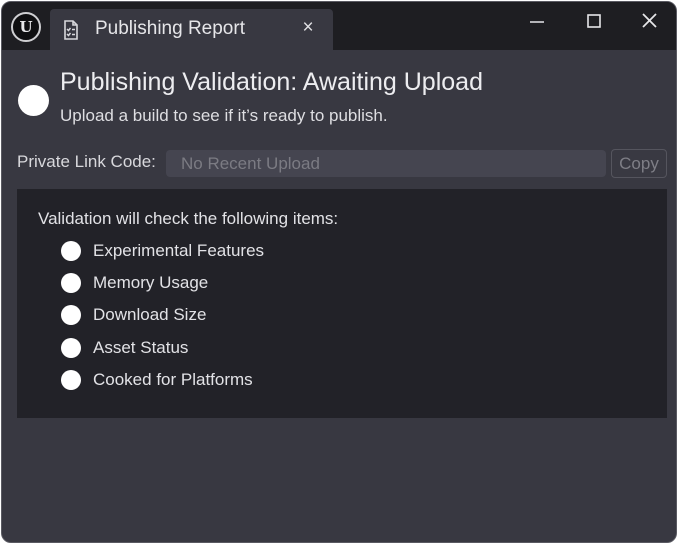 This screenshot has height=546, width=680. I want to click on tab-publishing-report: Publishing Report ×, so click(191, 29).